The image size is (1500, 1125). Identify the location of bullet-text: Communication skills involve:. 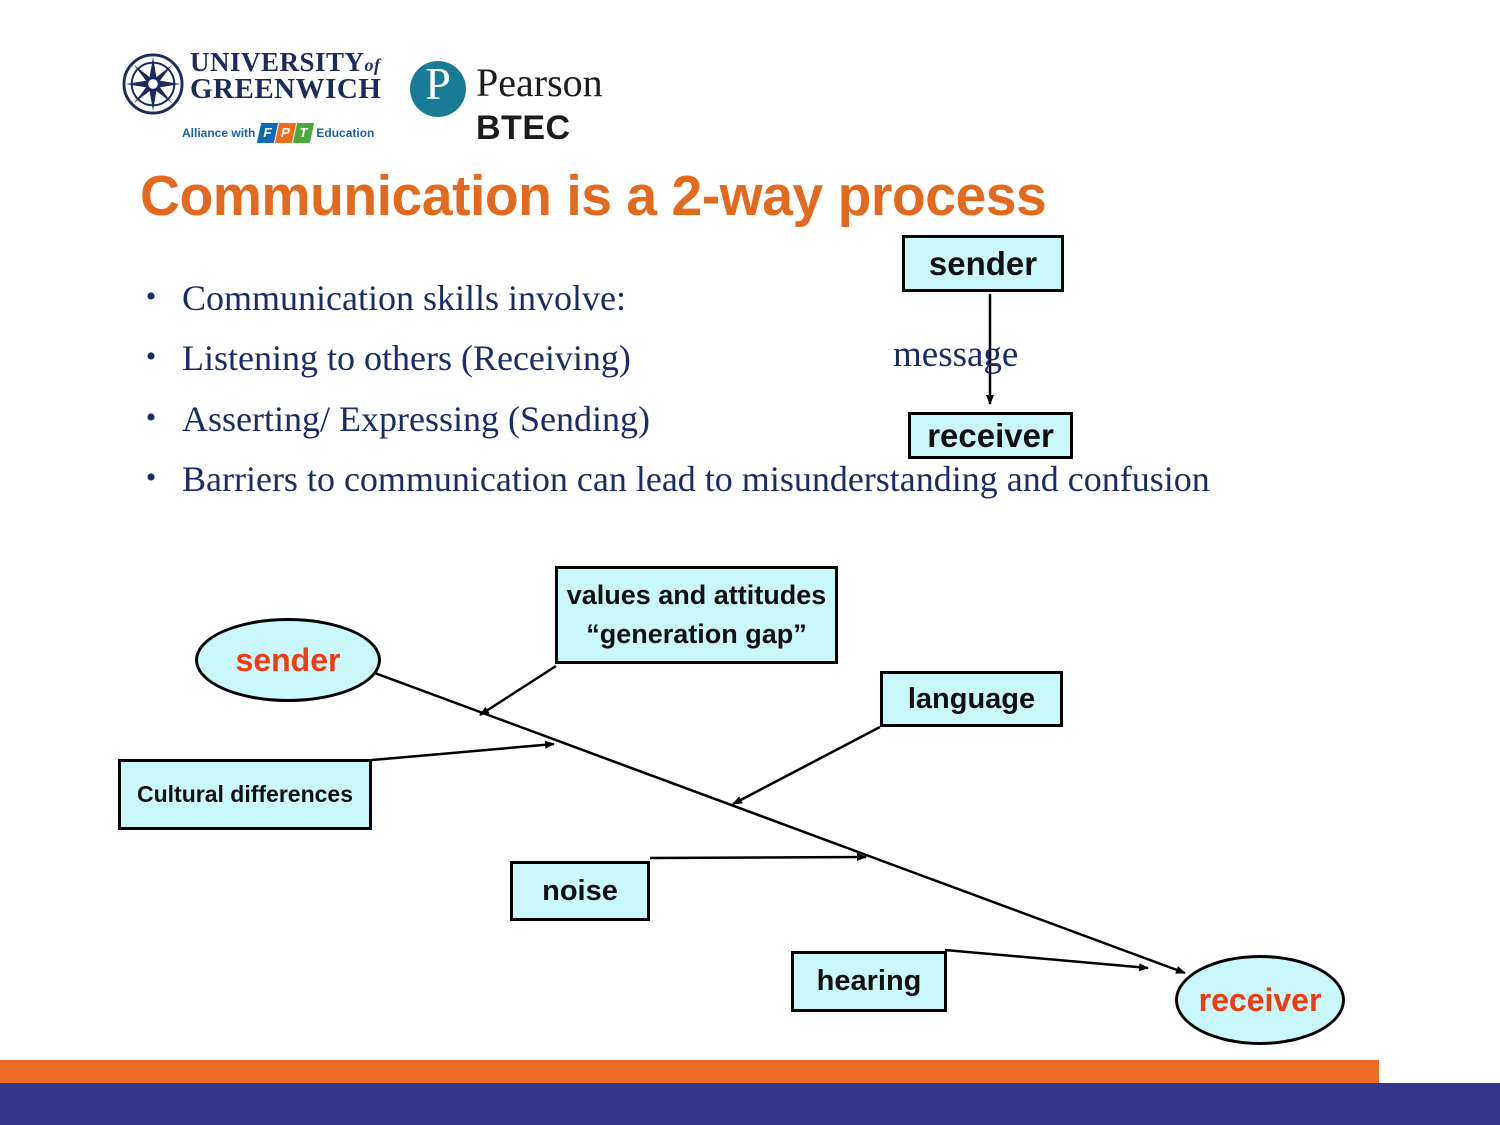
(404, 298).